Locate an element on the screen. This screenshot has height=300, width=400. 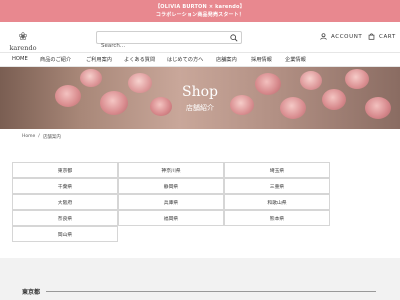
nav-item-guide: ご利用案内 is located at coordinates (99, 59).